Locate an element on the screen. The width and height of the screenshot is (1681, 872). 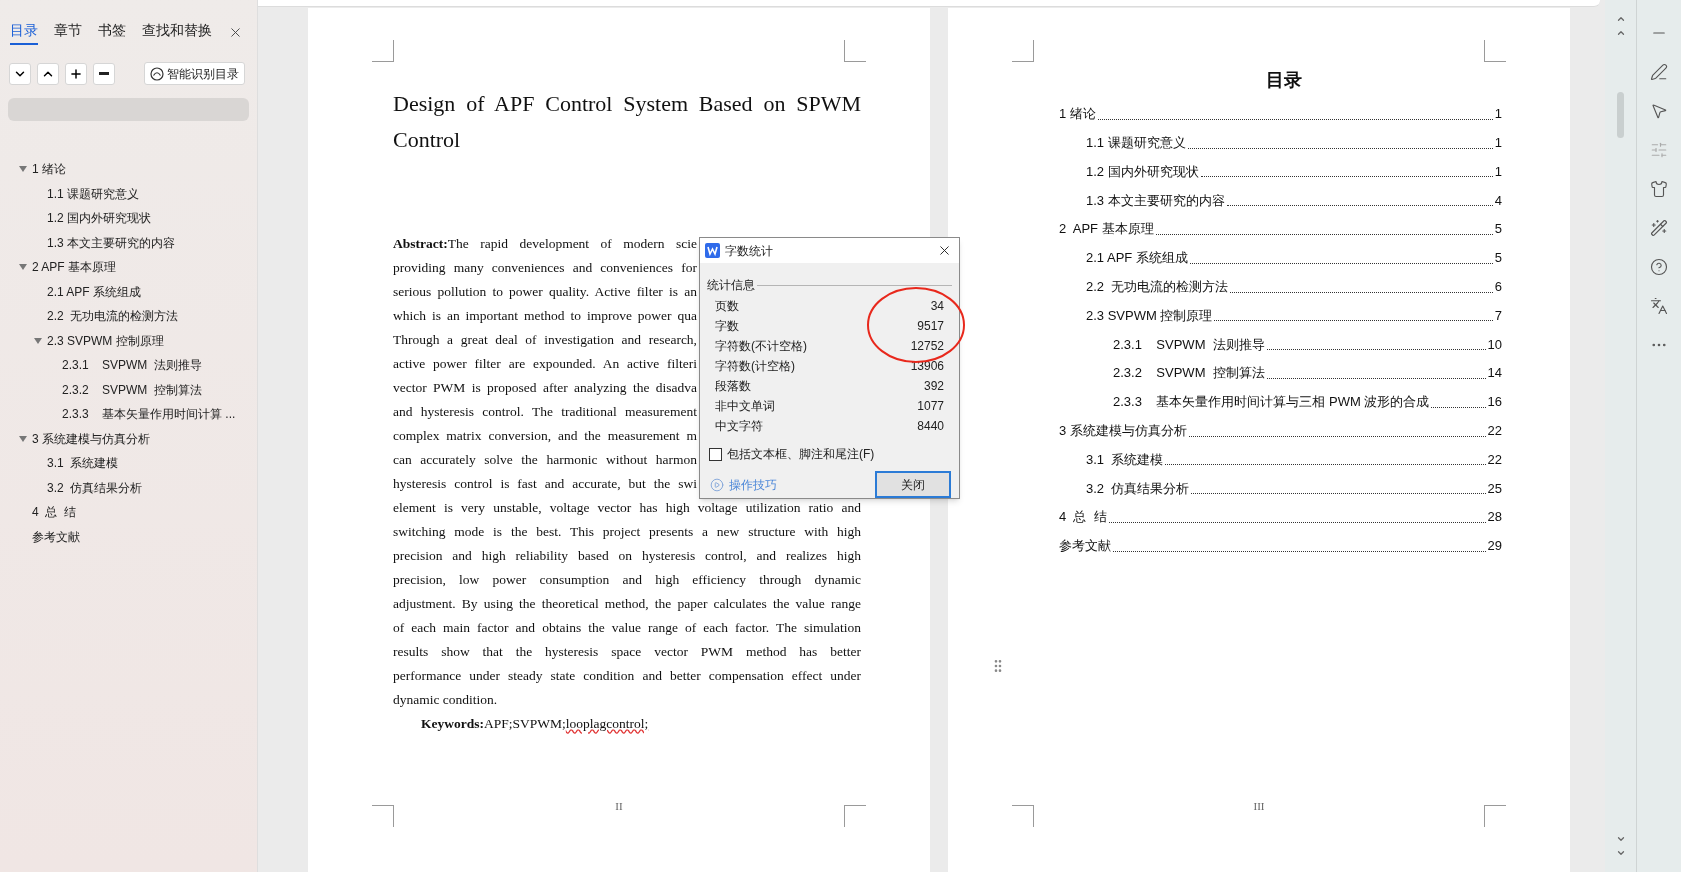
abstract-line: serious pollution to power quality. Active filter is an is located at coordinates (545, 292).